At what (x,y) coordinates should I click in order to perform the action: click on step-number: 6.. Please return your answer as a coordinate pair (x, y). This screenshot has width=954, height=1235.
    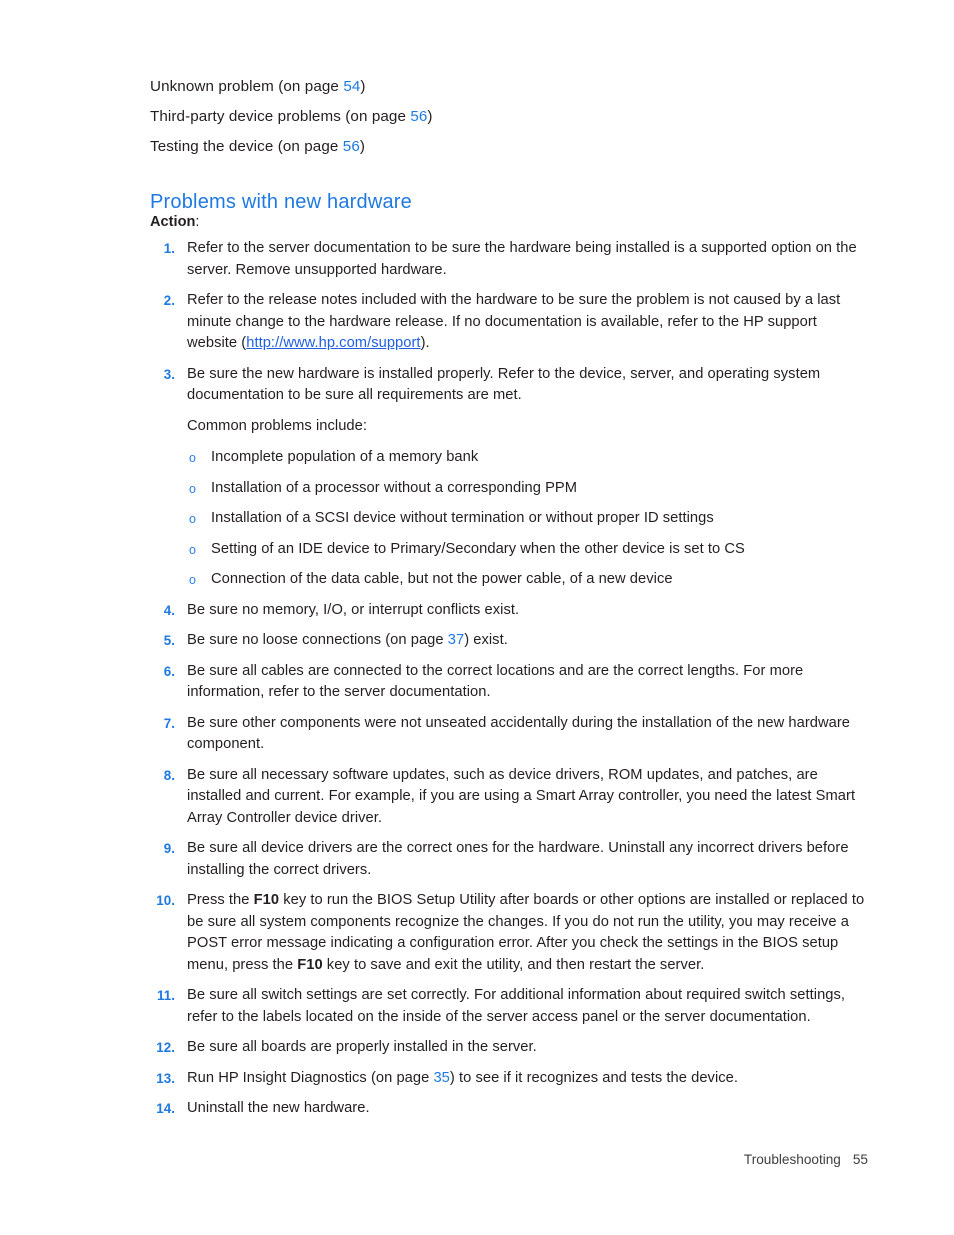
    Looking at the image, I should click on (169, 671).